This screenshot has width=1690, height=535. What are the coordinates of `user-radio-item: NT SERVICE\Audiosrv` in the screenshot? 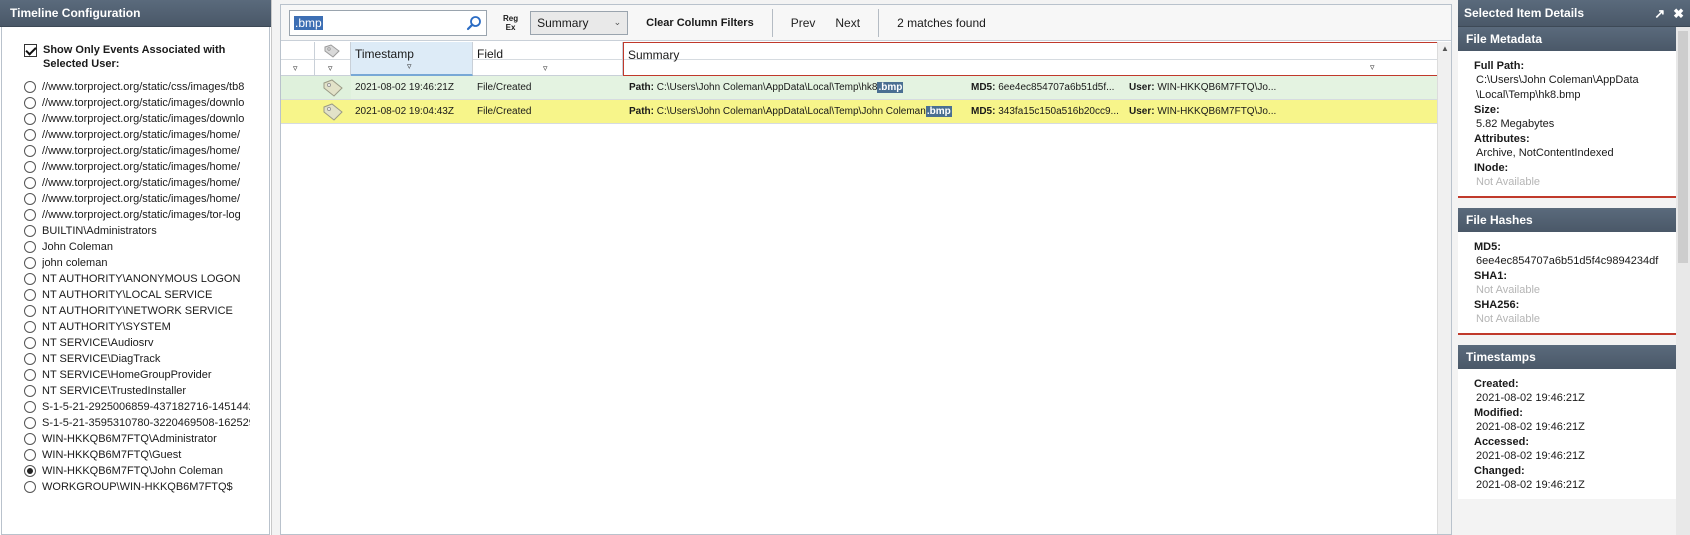 It's located at (146, 343).